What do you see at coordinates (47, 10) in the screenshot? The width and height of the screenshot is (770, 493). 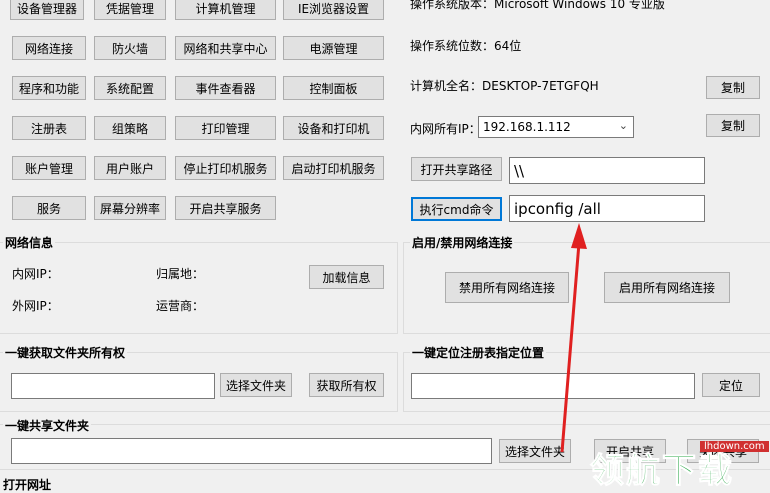 I see `device-manager-button: 设备管理器` at bounding box center [47, 10].